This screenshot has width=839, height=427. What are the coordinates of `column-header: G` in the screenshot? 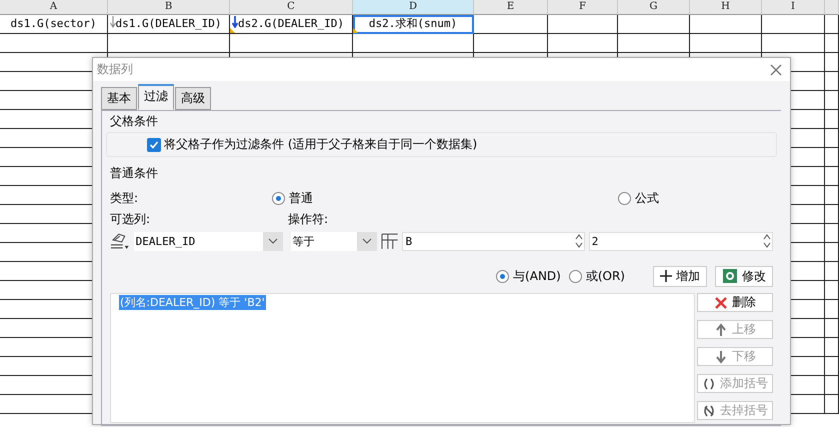 It's located at (654, 7).